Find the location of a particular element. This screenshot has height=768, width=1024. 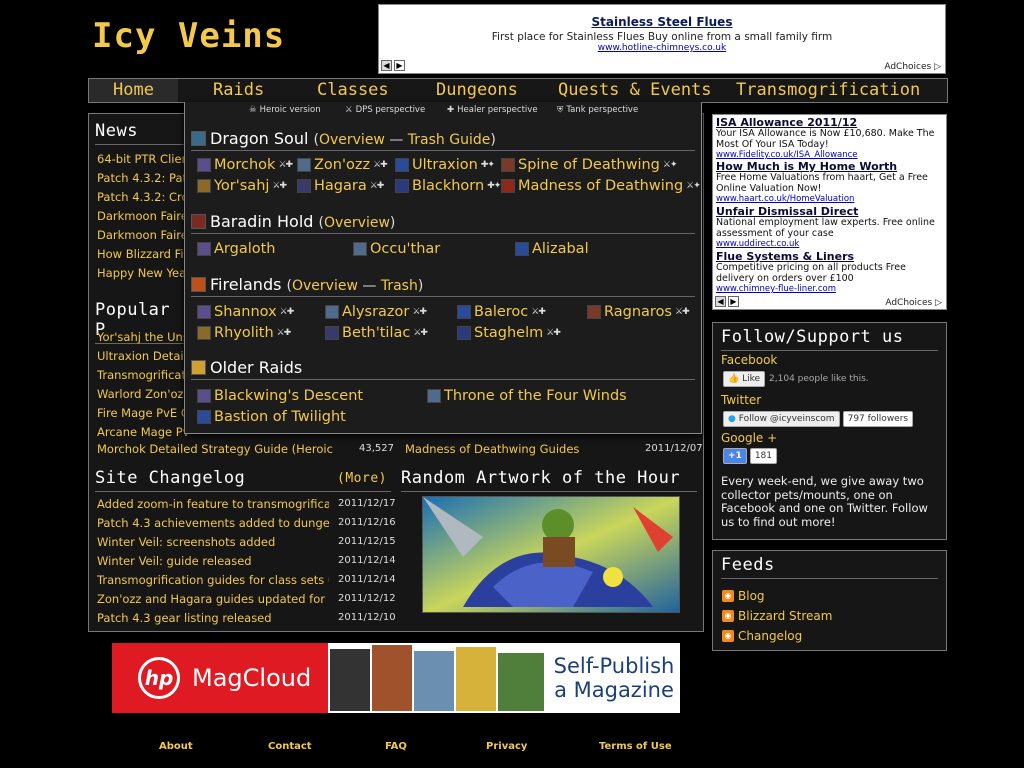

facebook-label: Facebook is located at coordinates (749, 360).